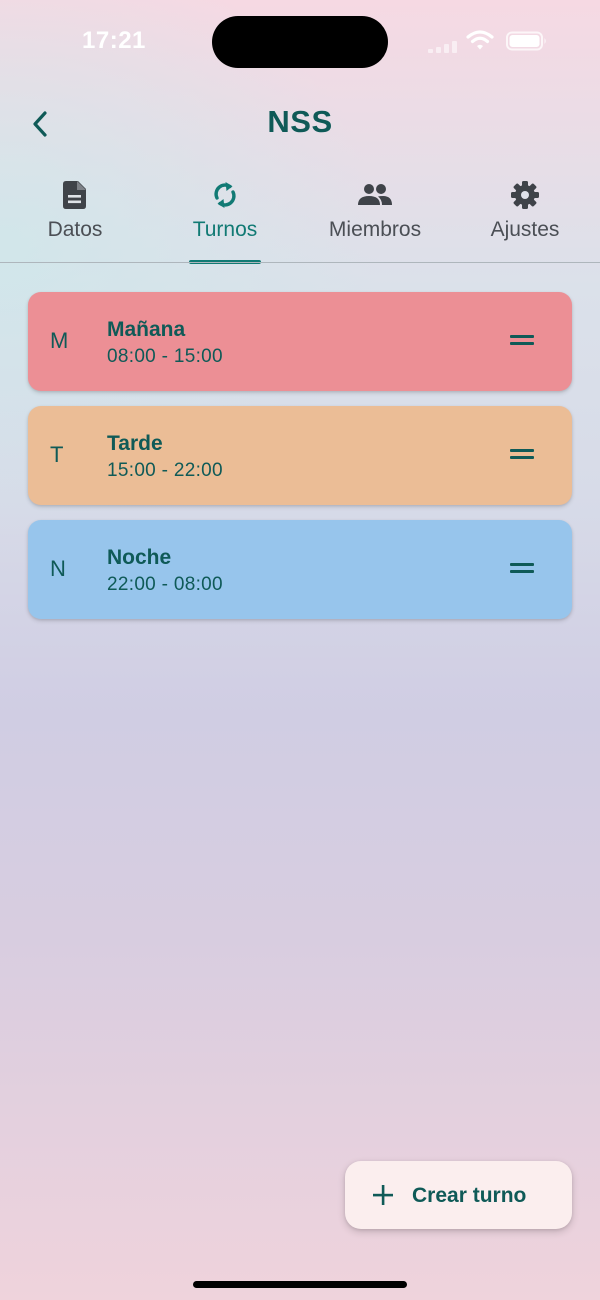 The height and width of the screenshot is (1300, 600). Describe the element at coordinates (300, 569) in the screenshot. I see `shift-card-noche: N Noche 22:00 - 08:00` at that location.